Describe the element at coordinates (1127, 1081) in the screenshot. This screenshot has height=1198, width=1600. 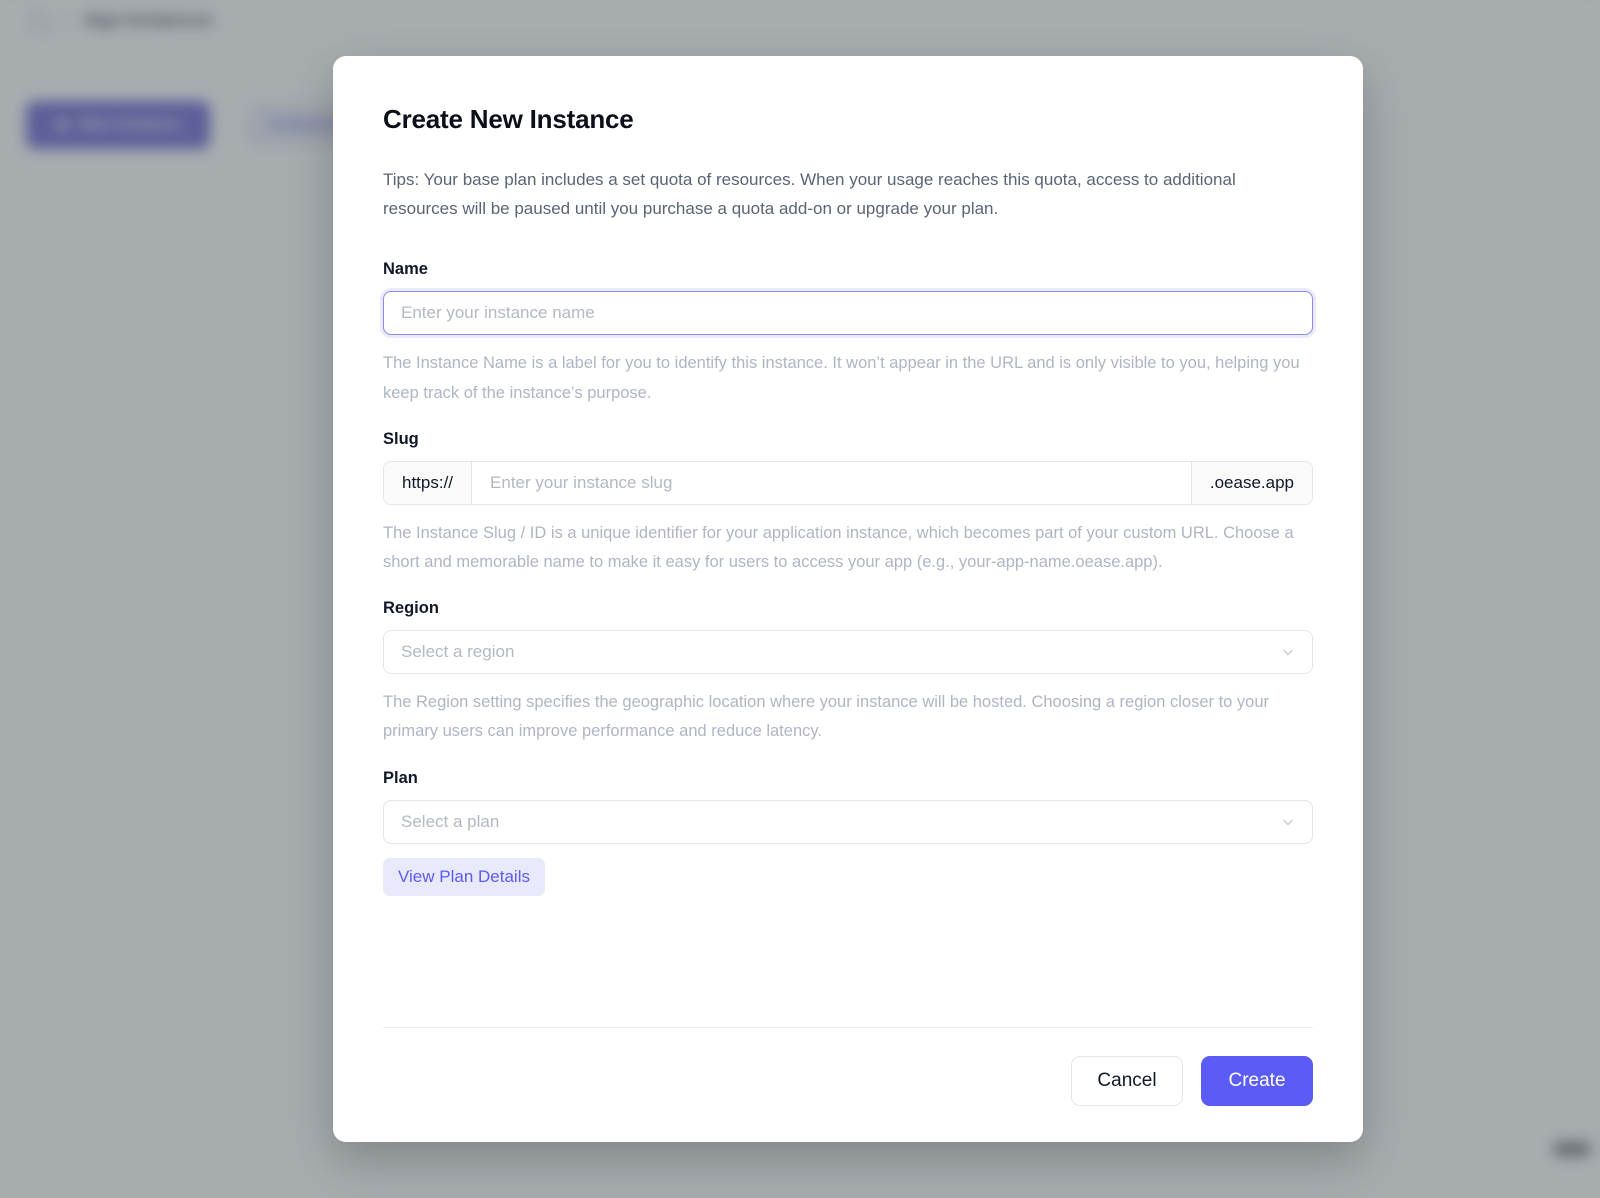
I see `cancel-button: Cancel` at that location.